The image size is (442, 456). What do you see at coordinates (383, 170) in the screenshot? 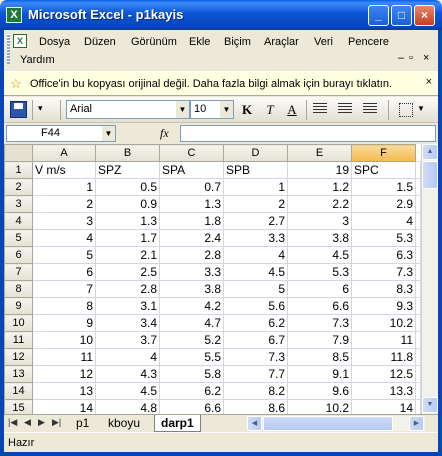
I see `cell-f1: SPC` at bounding box center [383, 170].